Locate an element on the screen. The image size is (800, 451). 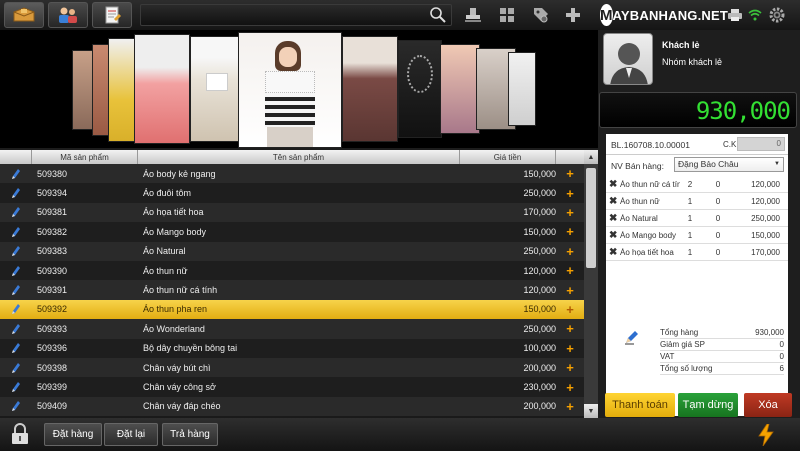
staff-select: Đặng Bảo Châu ▼ is located at coordinates (729, 164).